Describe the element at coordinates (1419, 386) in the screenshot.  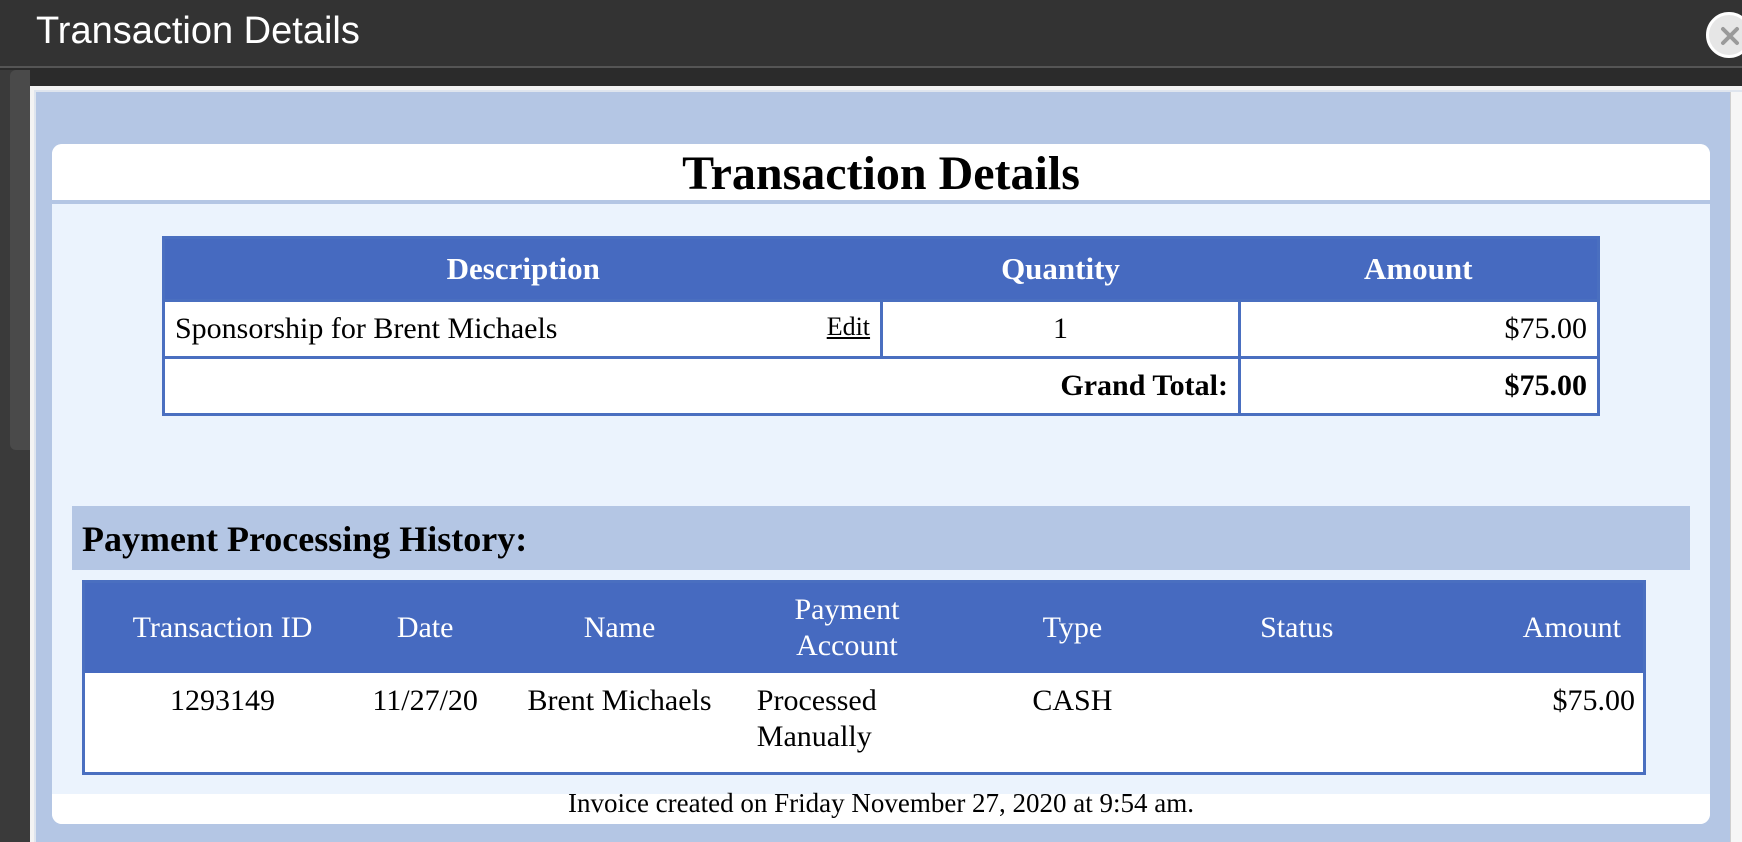
I see `grand-total-value: $75.00` at that location.